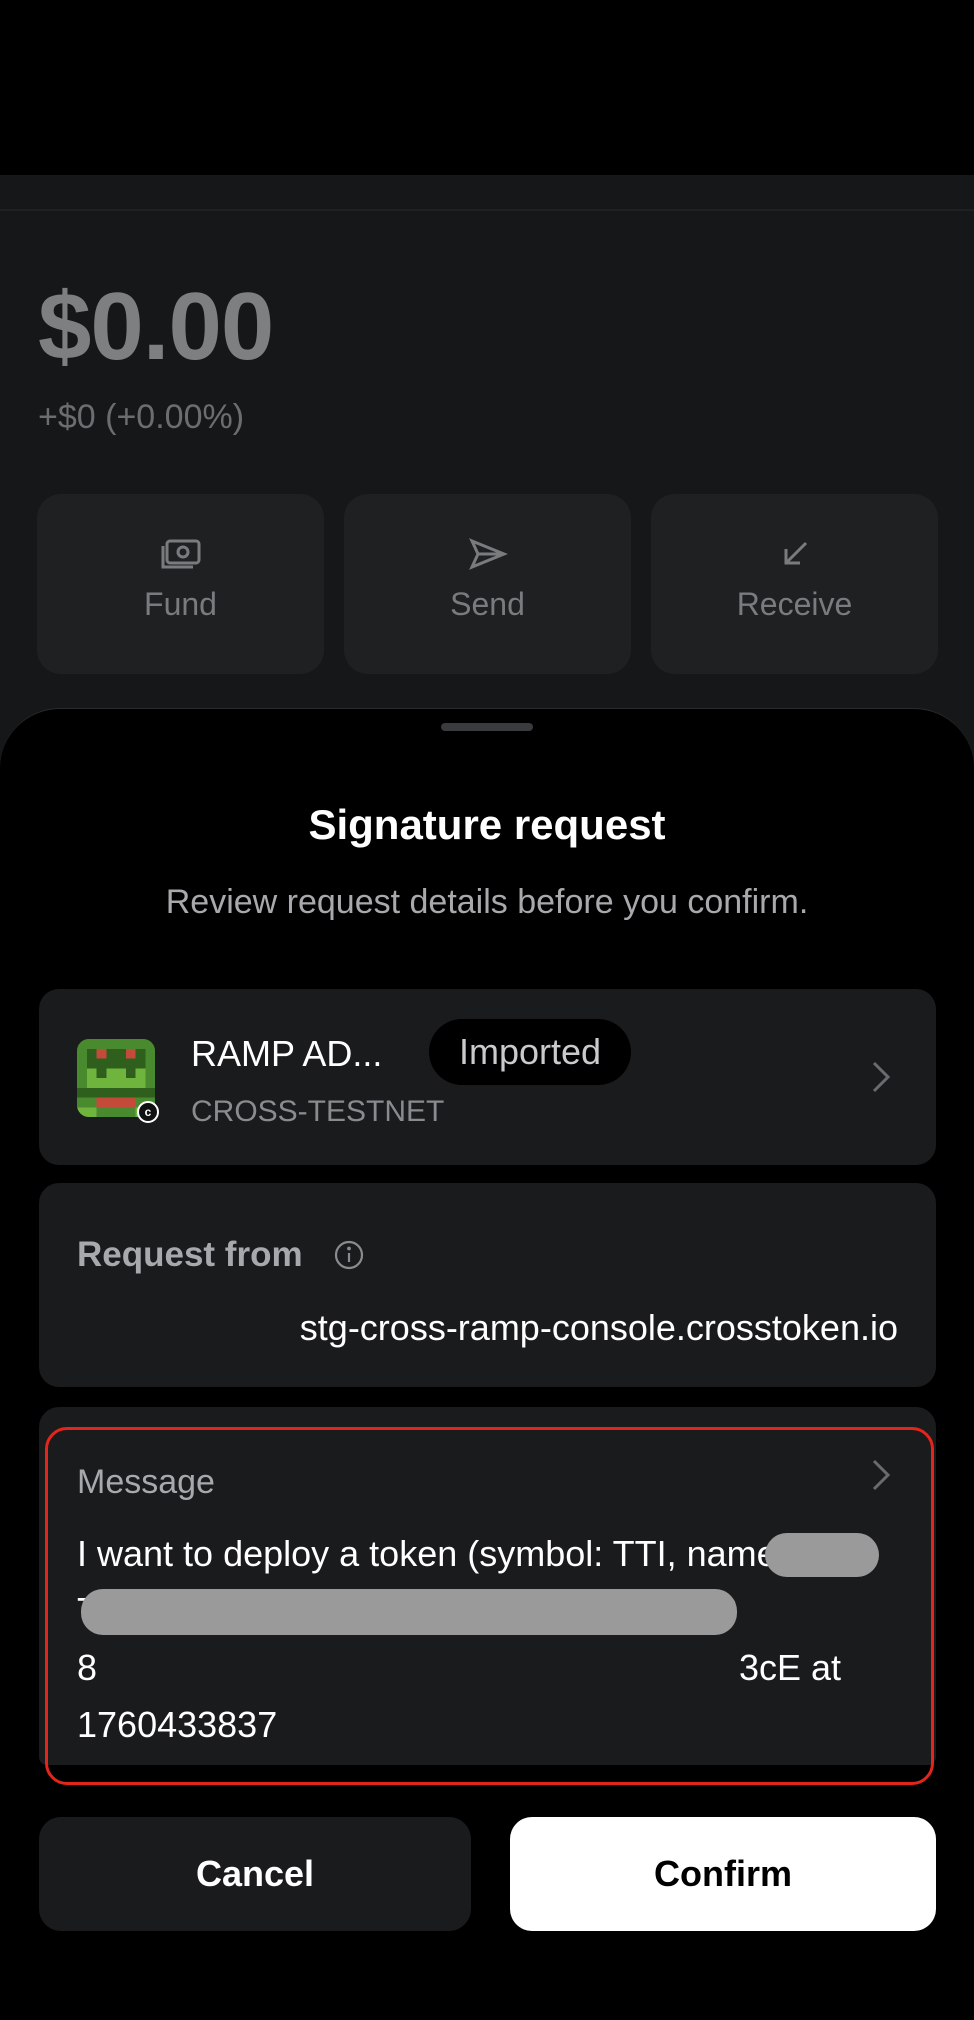 Image resolution: width=974 pixels, height=2020 pixels. Describe the element at coordinates (180, 554) in the screenshot. I see `wallet-icon` at that location.